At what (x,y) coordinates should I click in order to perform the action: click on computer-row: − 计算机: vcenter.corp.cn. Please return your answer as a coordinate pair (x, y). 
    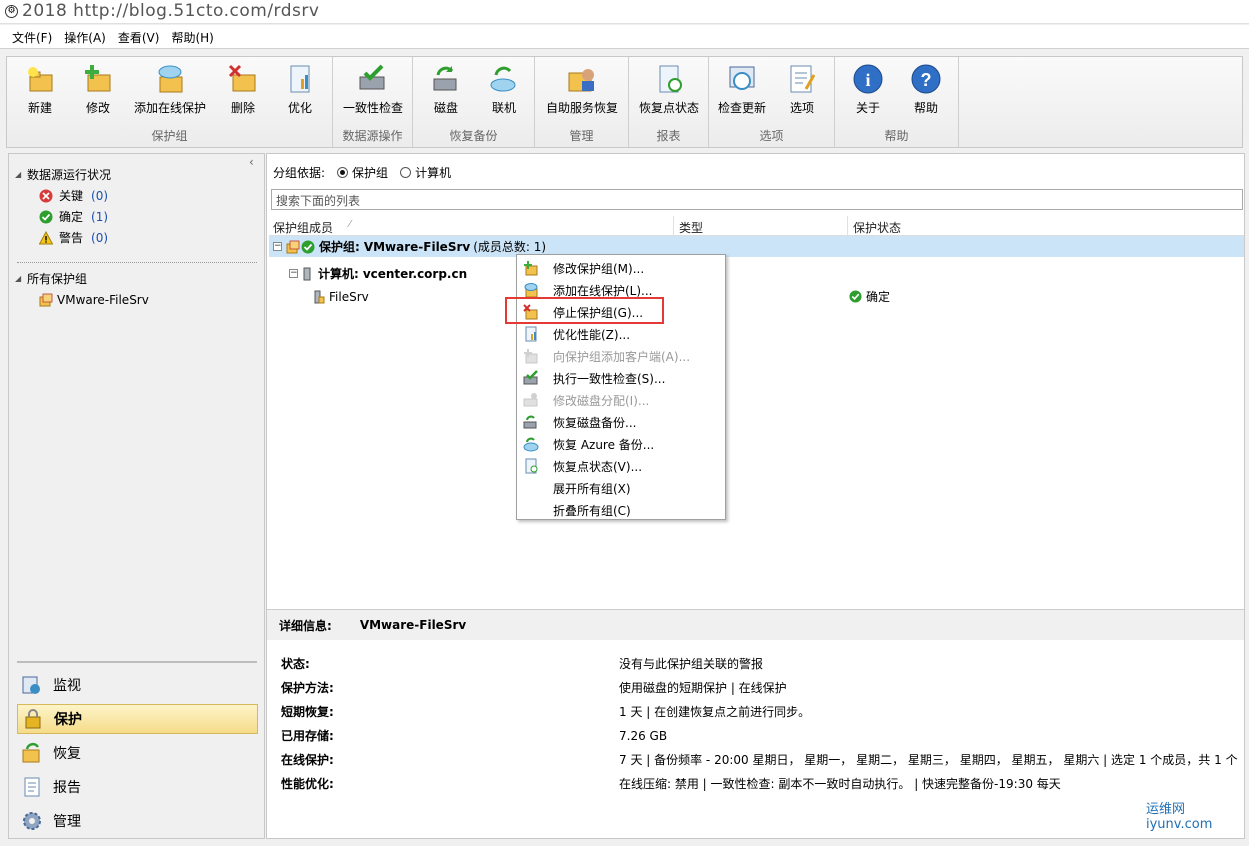
    Looking at the image, I should click on (756, 273).